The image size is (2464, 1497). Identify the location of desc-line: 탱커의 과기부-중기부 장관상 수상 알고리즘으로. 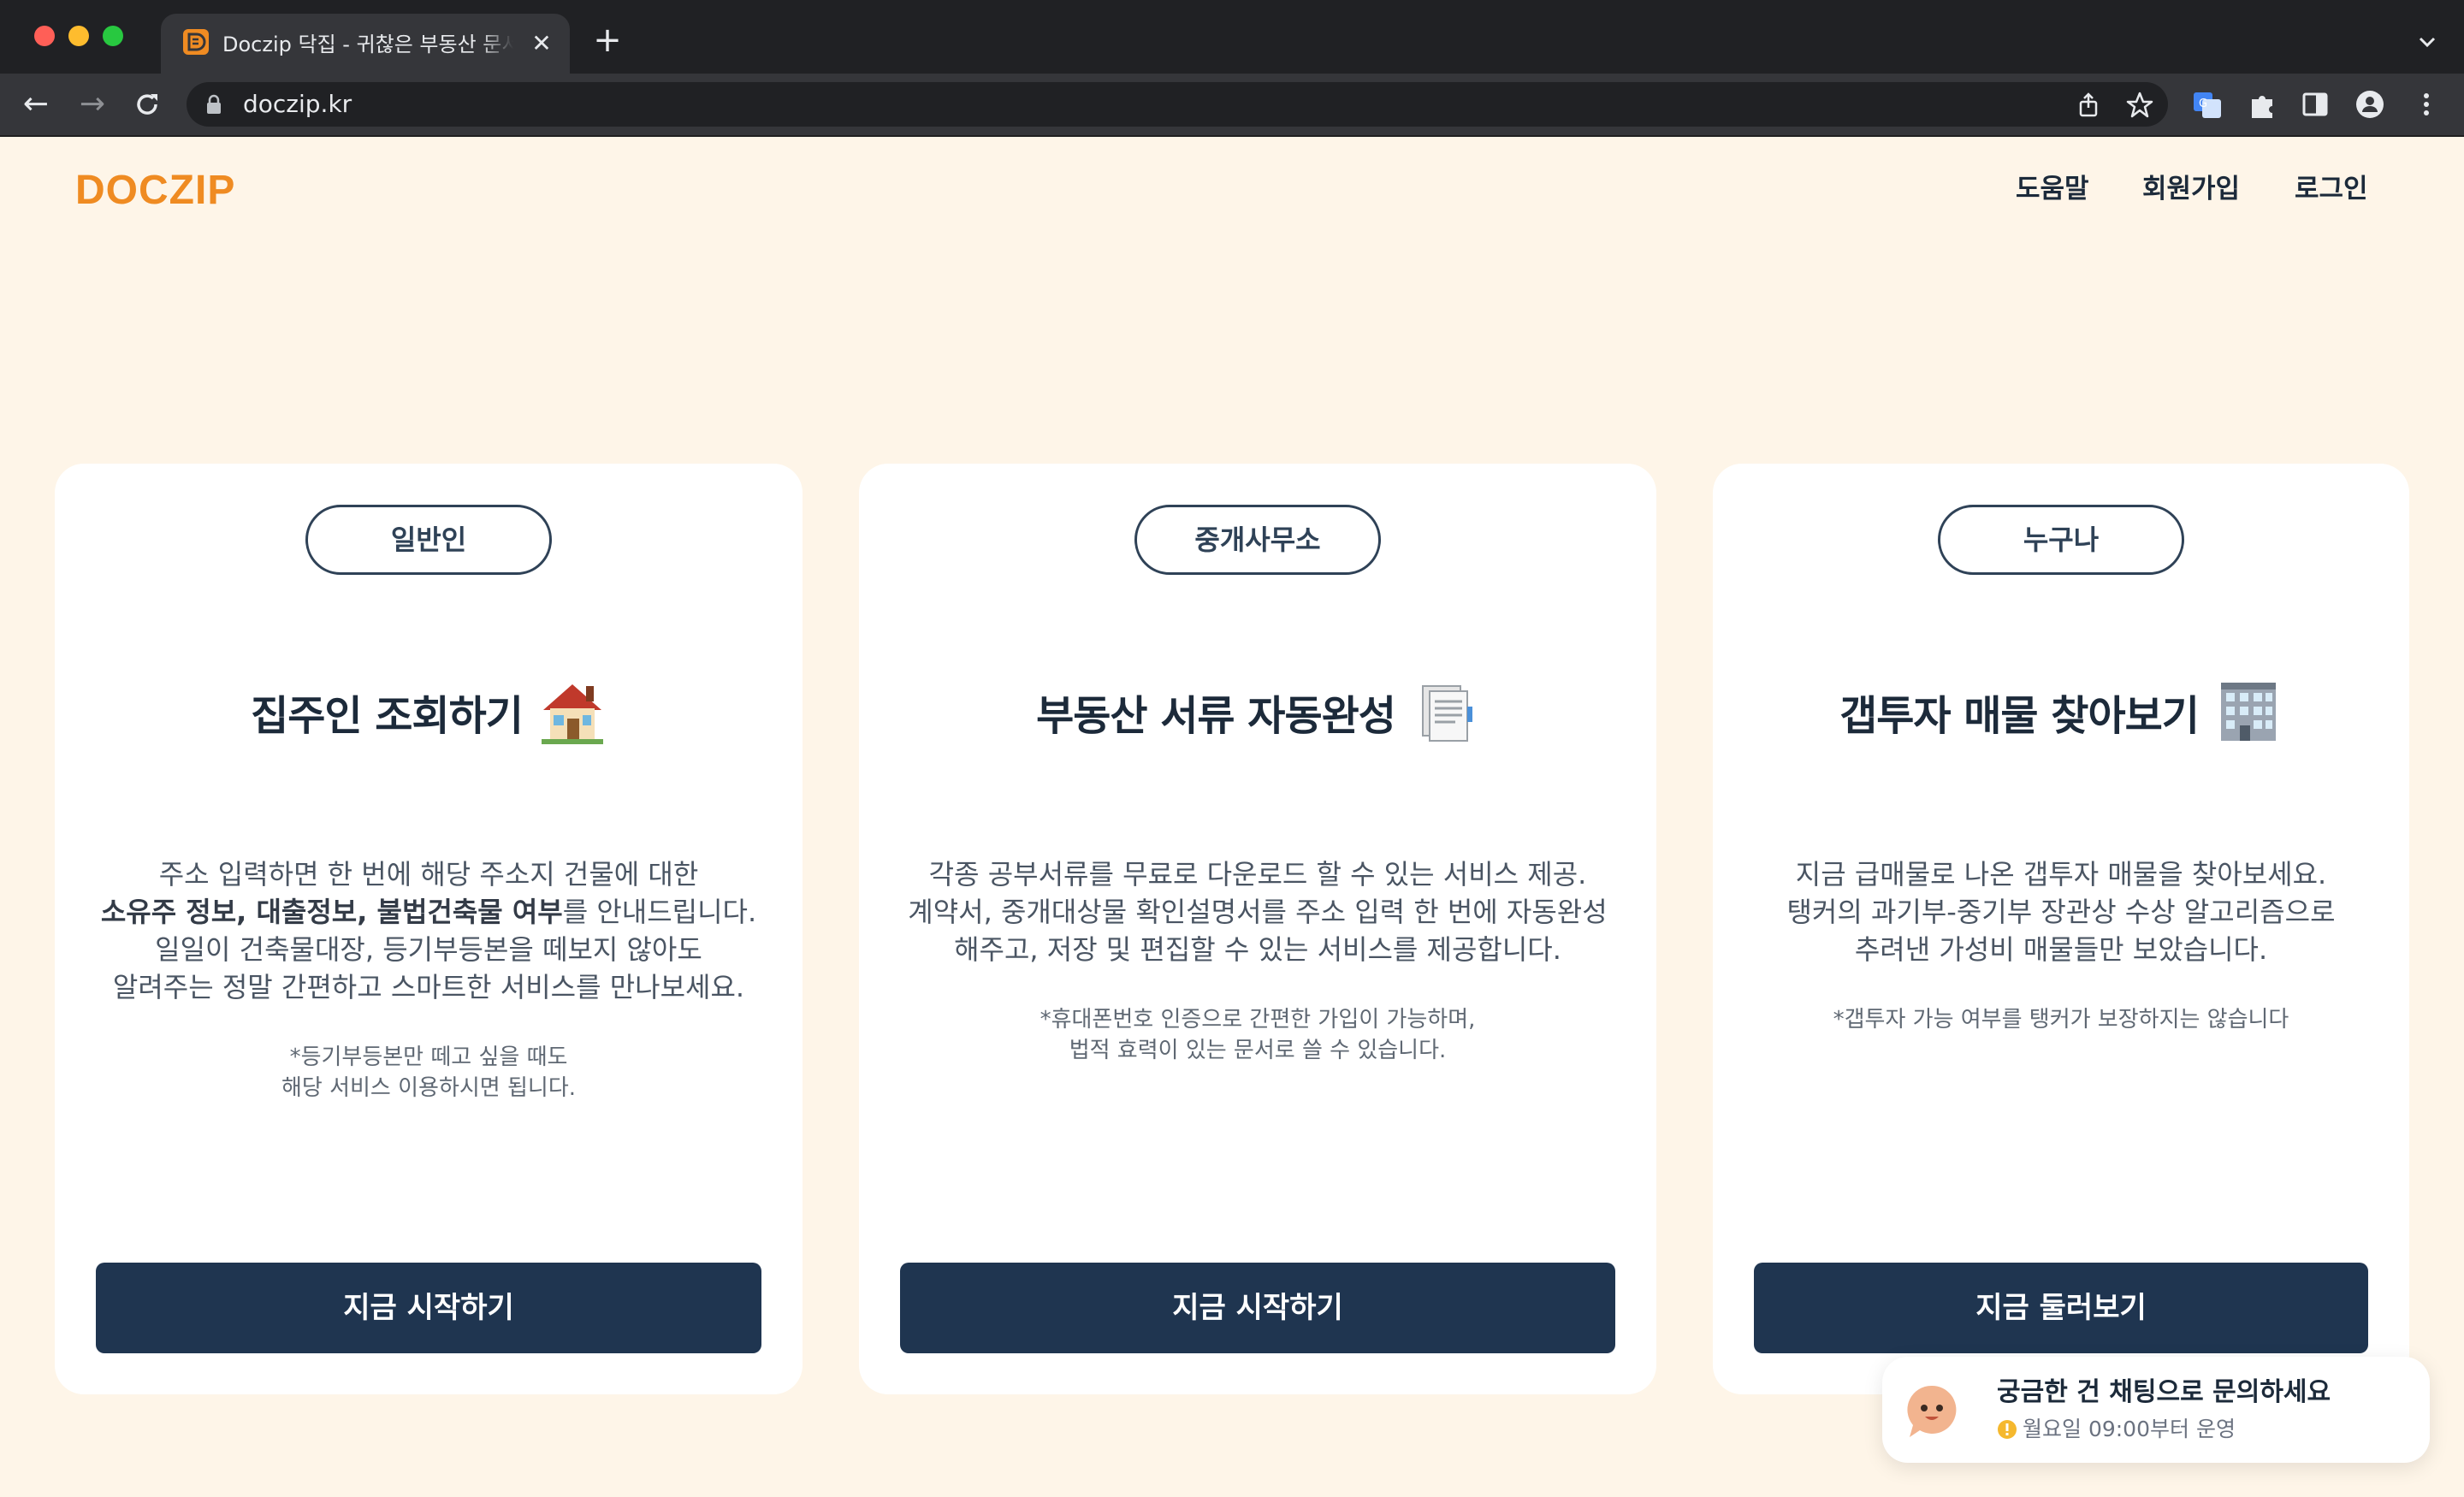
(2061, 912).